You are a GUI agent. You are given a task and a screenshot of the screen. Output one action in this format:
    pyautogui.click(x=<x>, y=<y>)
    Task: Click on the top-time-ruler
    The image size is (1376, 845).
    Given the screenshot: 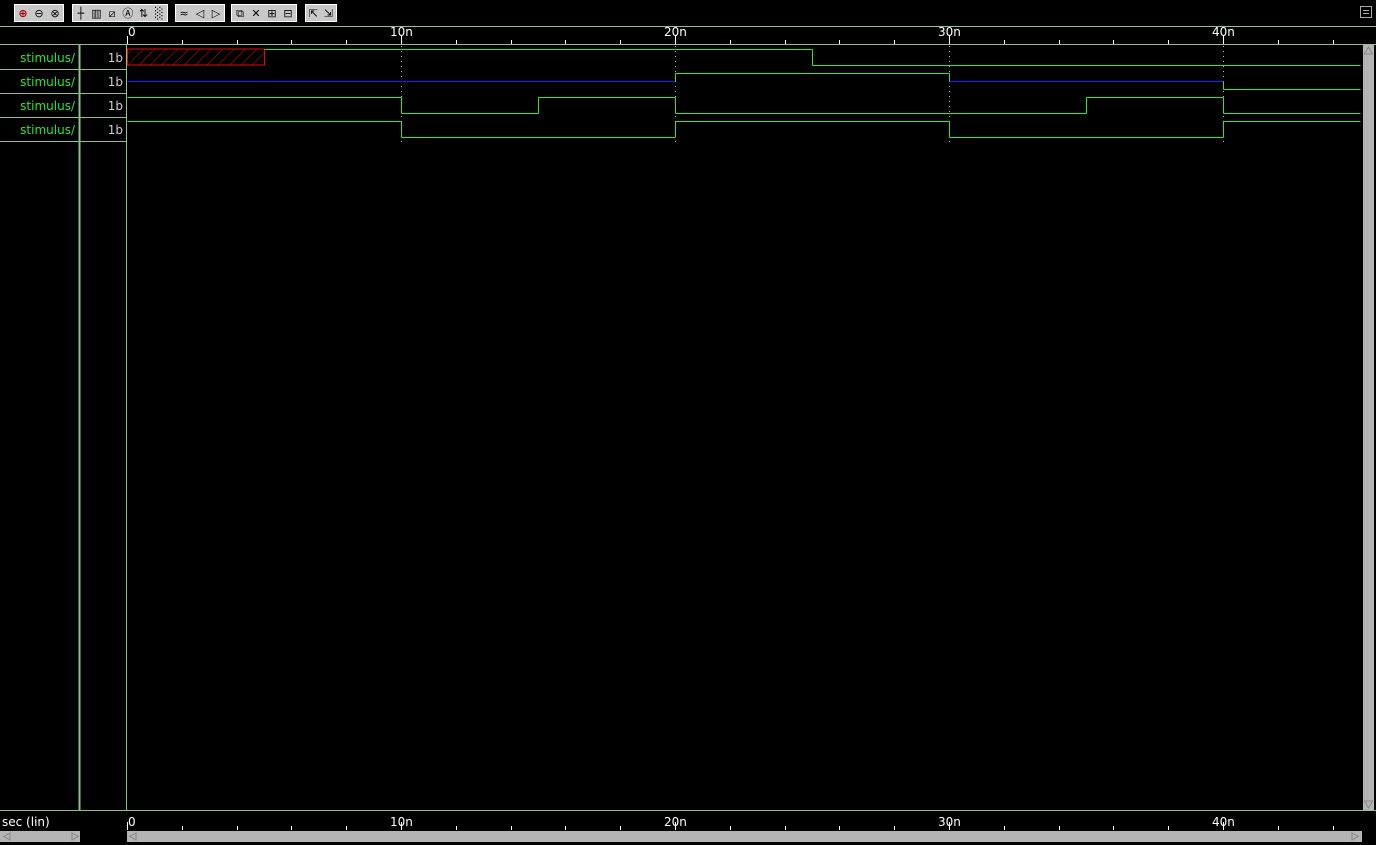 What is the action you would take?
    pyautogui.click(x=730, y=40)
    